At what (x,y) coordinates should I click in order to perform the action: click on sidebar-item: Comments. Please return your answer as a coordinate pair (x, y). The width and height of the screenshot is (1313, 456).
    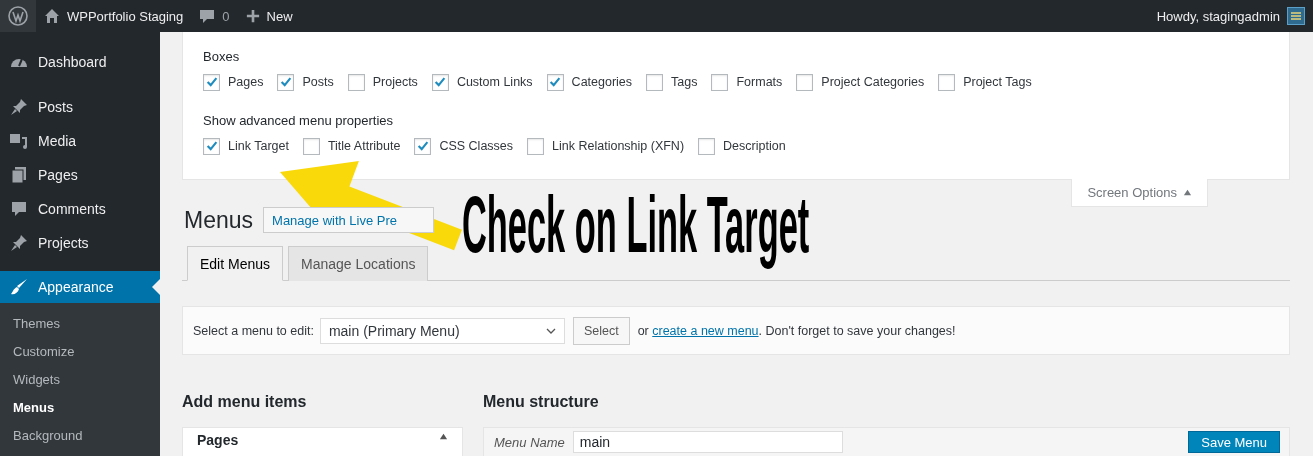
    Looking at the image, I should click on (80, 209).